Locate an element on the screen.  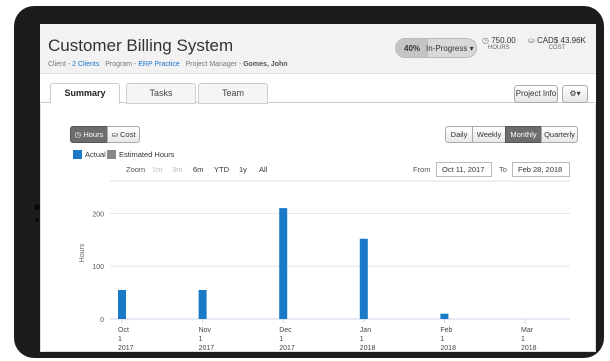
tab-tasks: Tasks is located at coordinates (161, 93).